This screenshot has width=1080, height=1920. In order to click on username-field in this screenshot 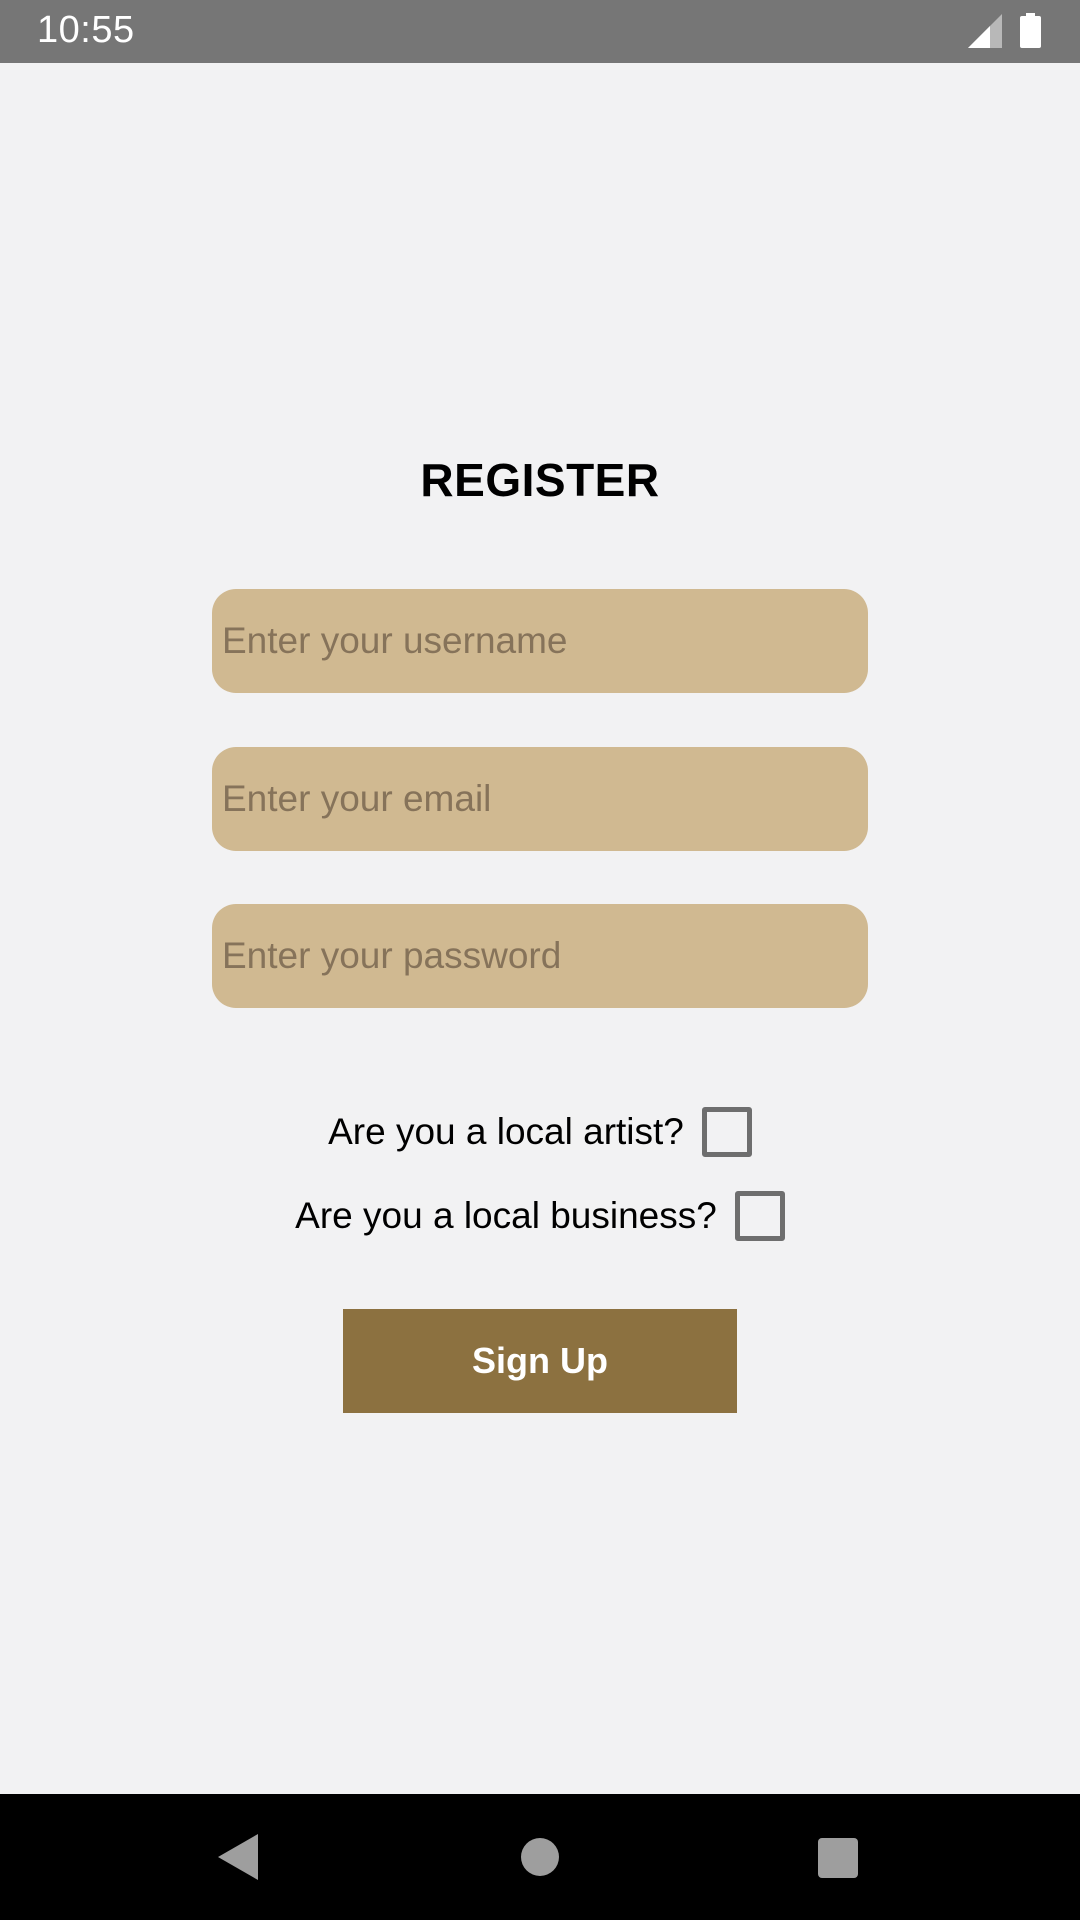, I will do `click(540, 641)`.